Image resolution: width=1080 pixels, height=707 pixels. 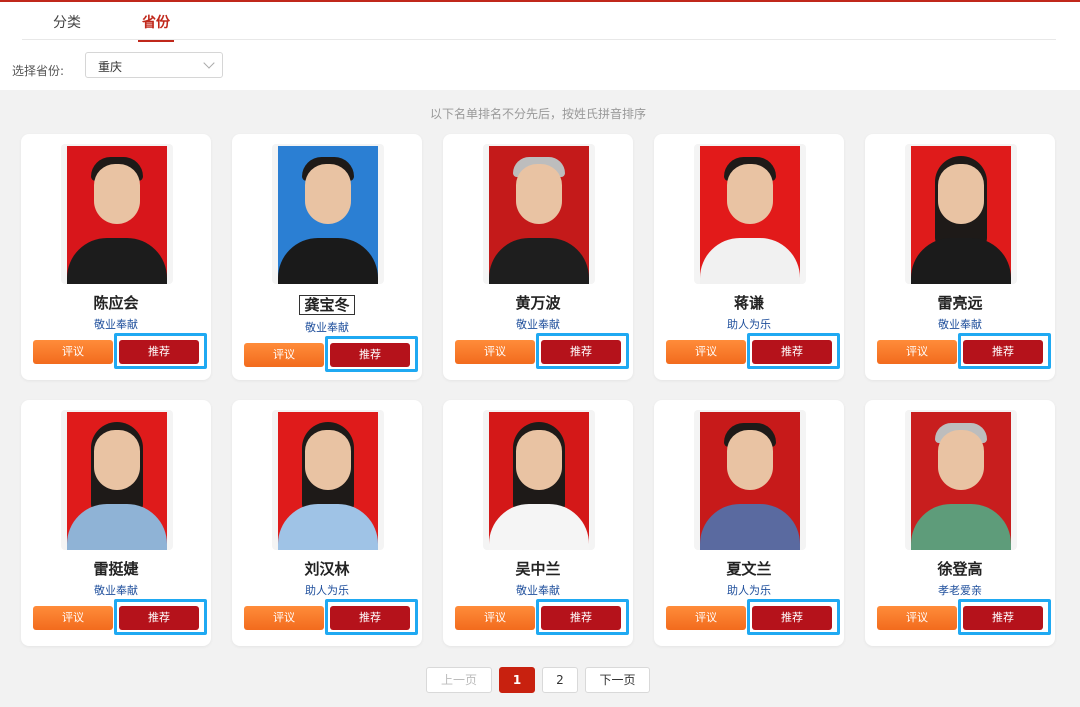 I want to click on candidate-name: 黄万波, so click(x=538, y=303).